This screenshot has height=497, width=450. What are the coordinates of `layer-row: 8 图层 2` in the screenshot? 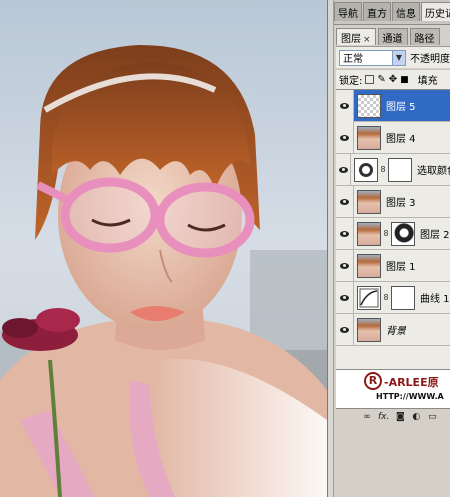 It's located at (393, 233).